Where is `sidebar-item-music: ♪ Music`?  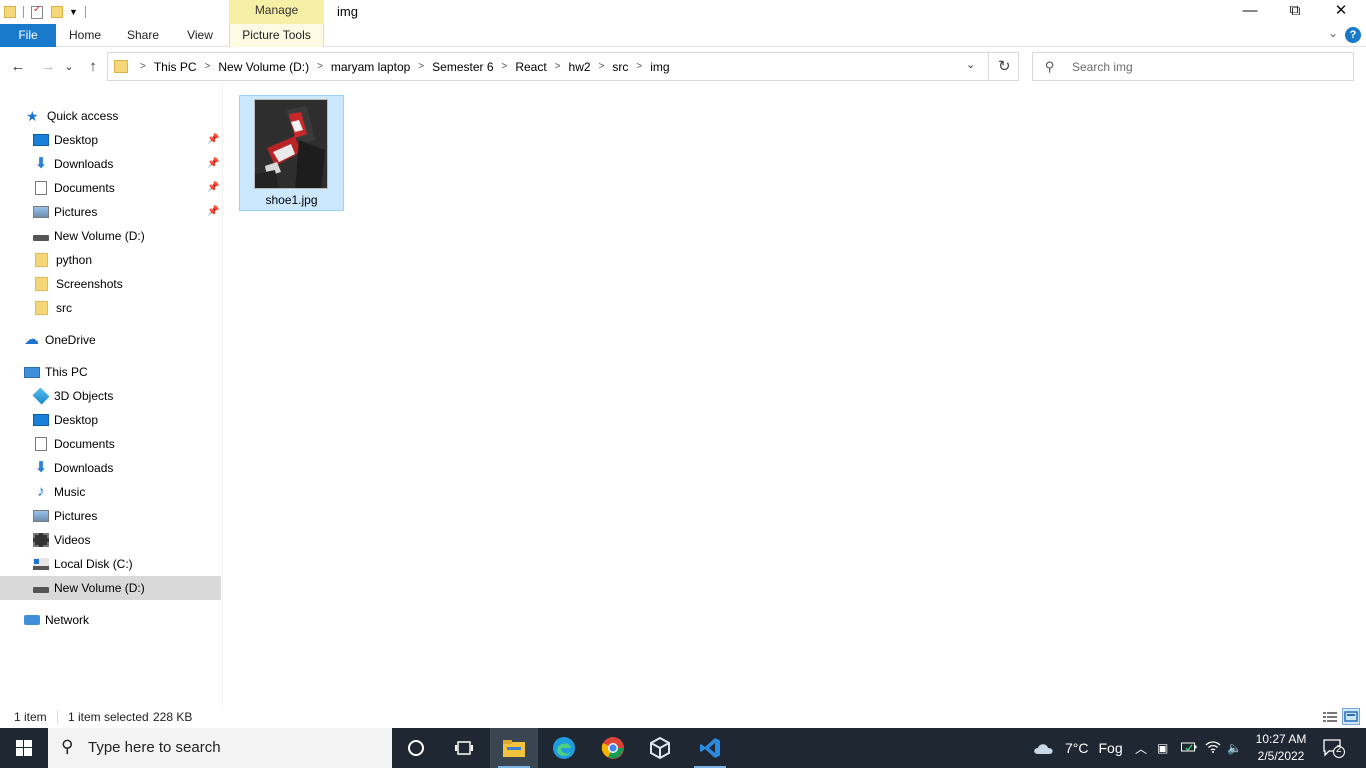
sidebar-item-music: ♪ Music is located at coordinates (110, 492).